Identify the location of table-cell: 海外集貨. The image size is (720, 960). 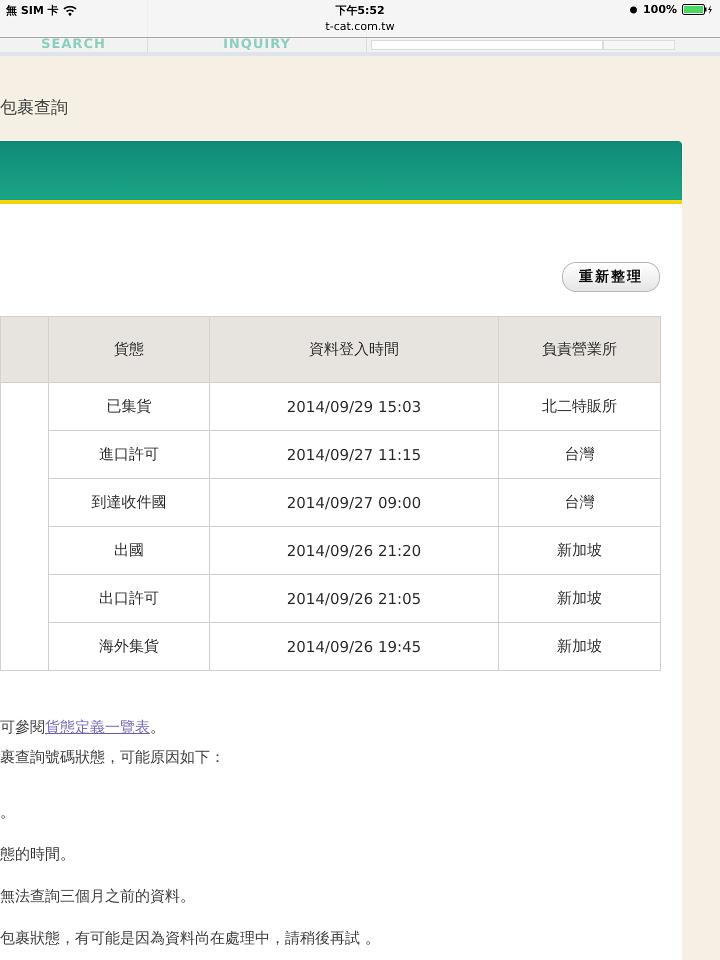
(129, 646).